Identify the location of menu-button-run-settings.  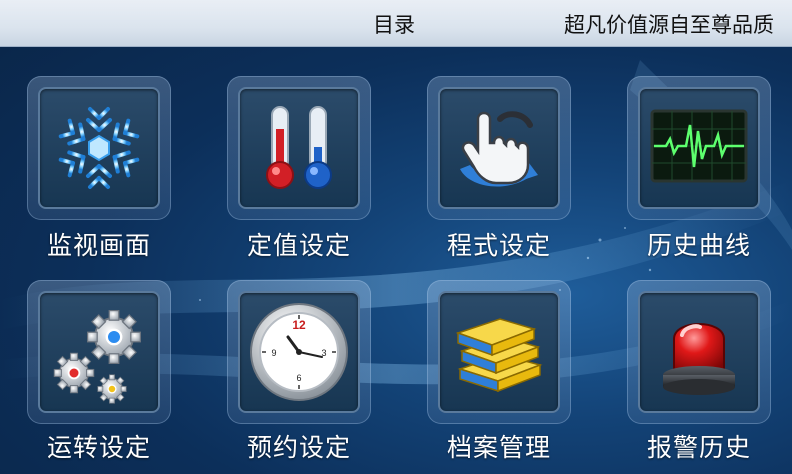
(99, 352).